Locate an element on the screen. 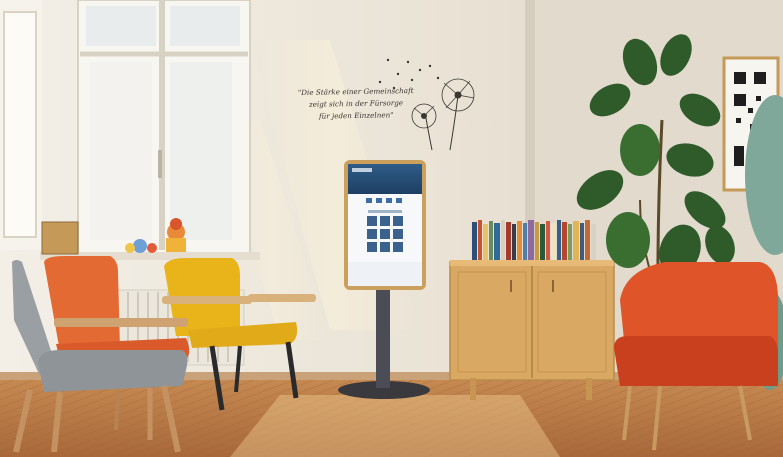 This screenshot has height=457, width=783. wall-quote-line-3: für jeden Einzelnen" is located at coordinates (356, 115).